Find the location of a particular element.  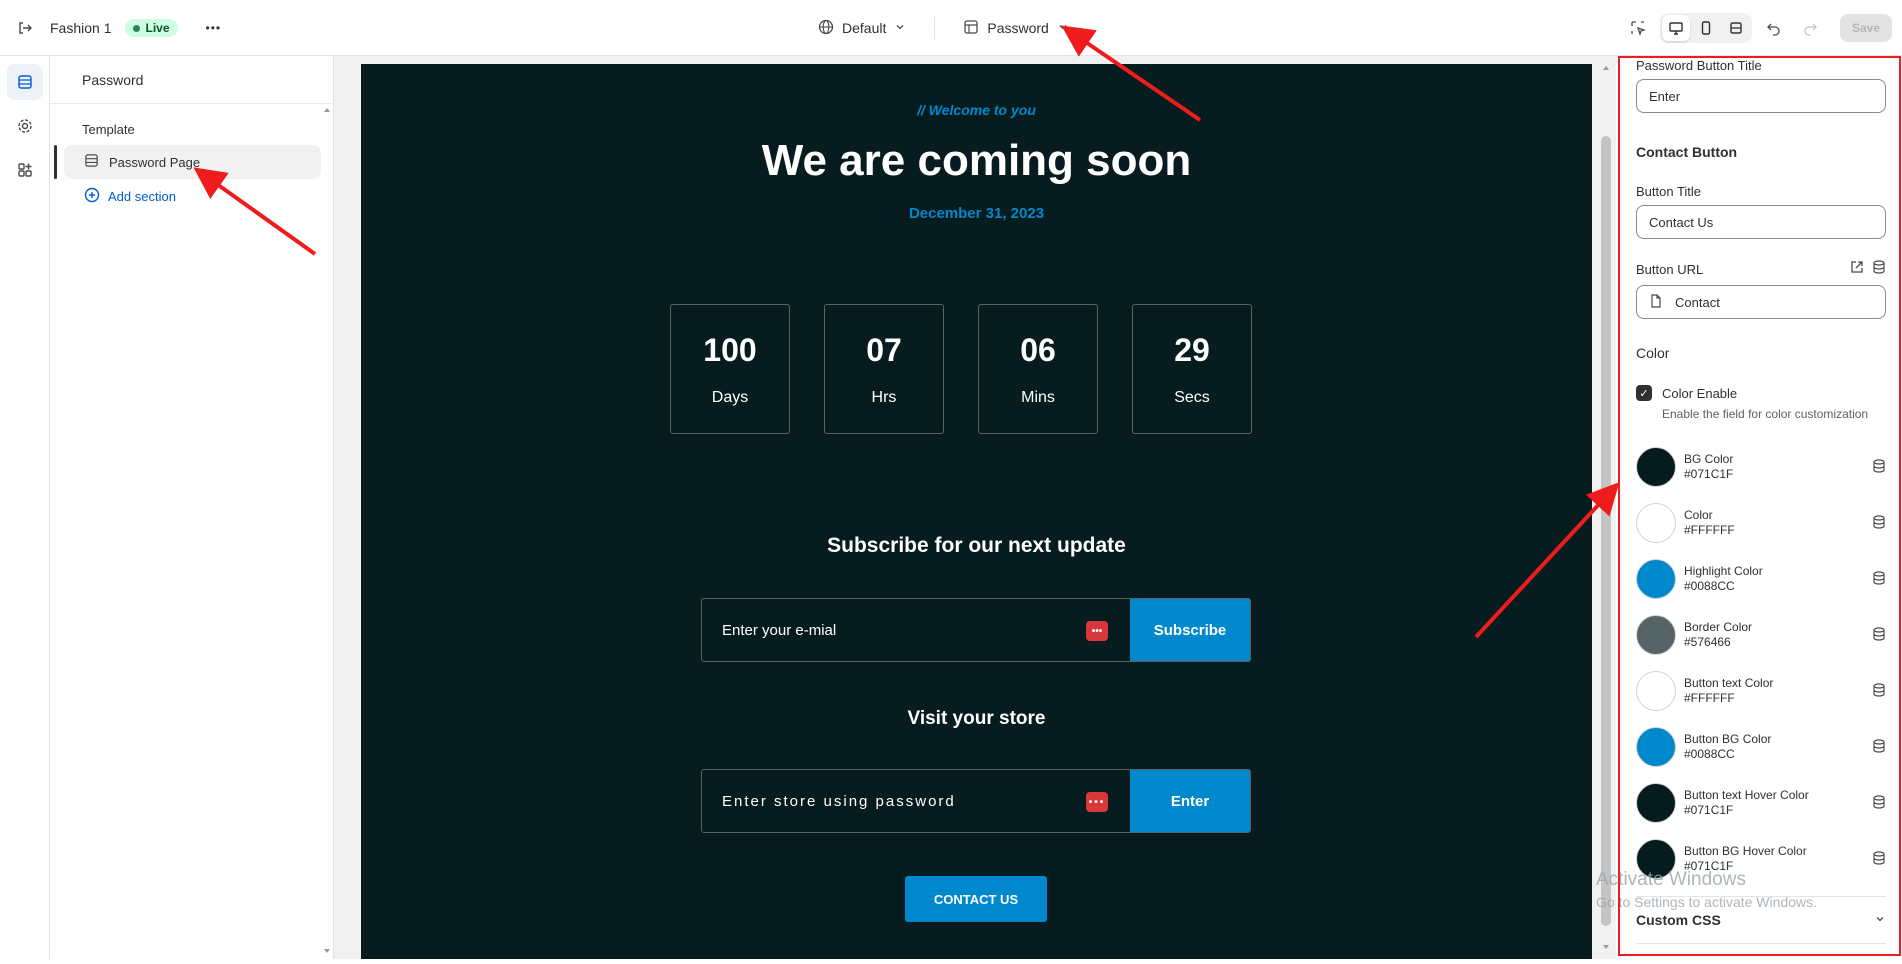

live-label: Live is located at coordinates (157, 28).